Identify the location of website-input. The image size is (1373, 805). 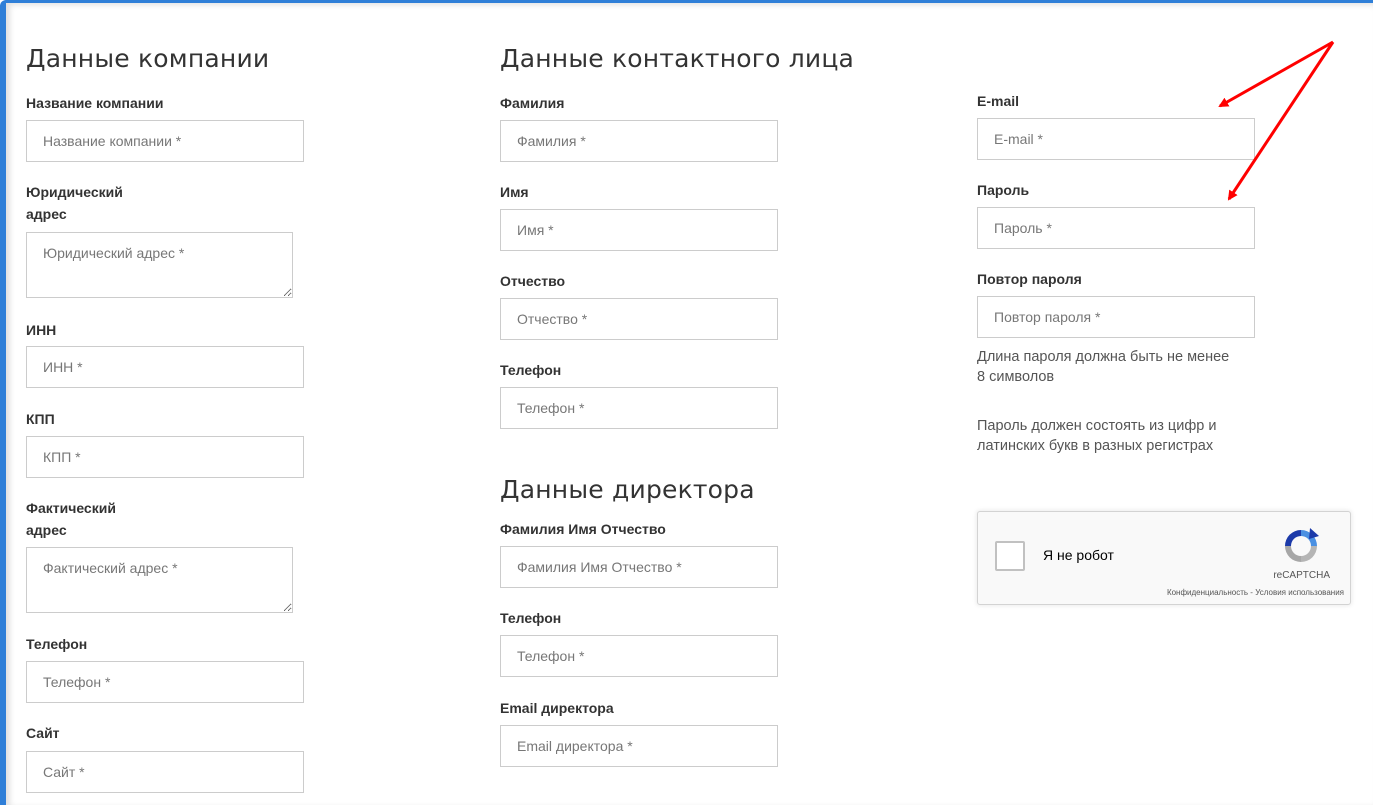
(165, 772).